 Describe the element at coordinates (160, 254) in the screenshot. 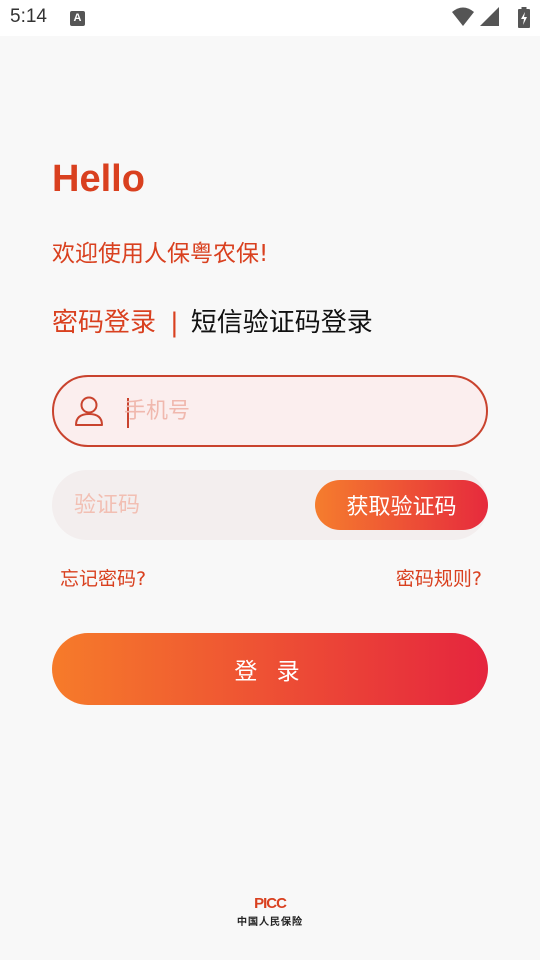

I see `welcome-subtitle: 欢迎使用人保粤农保!` at that location.